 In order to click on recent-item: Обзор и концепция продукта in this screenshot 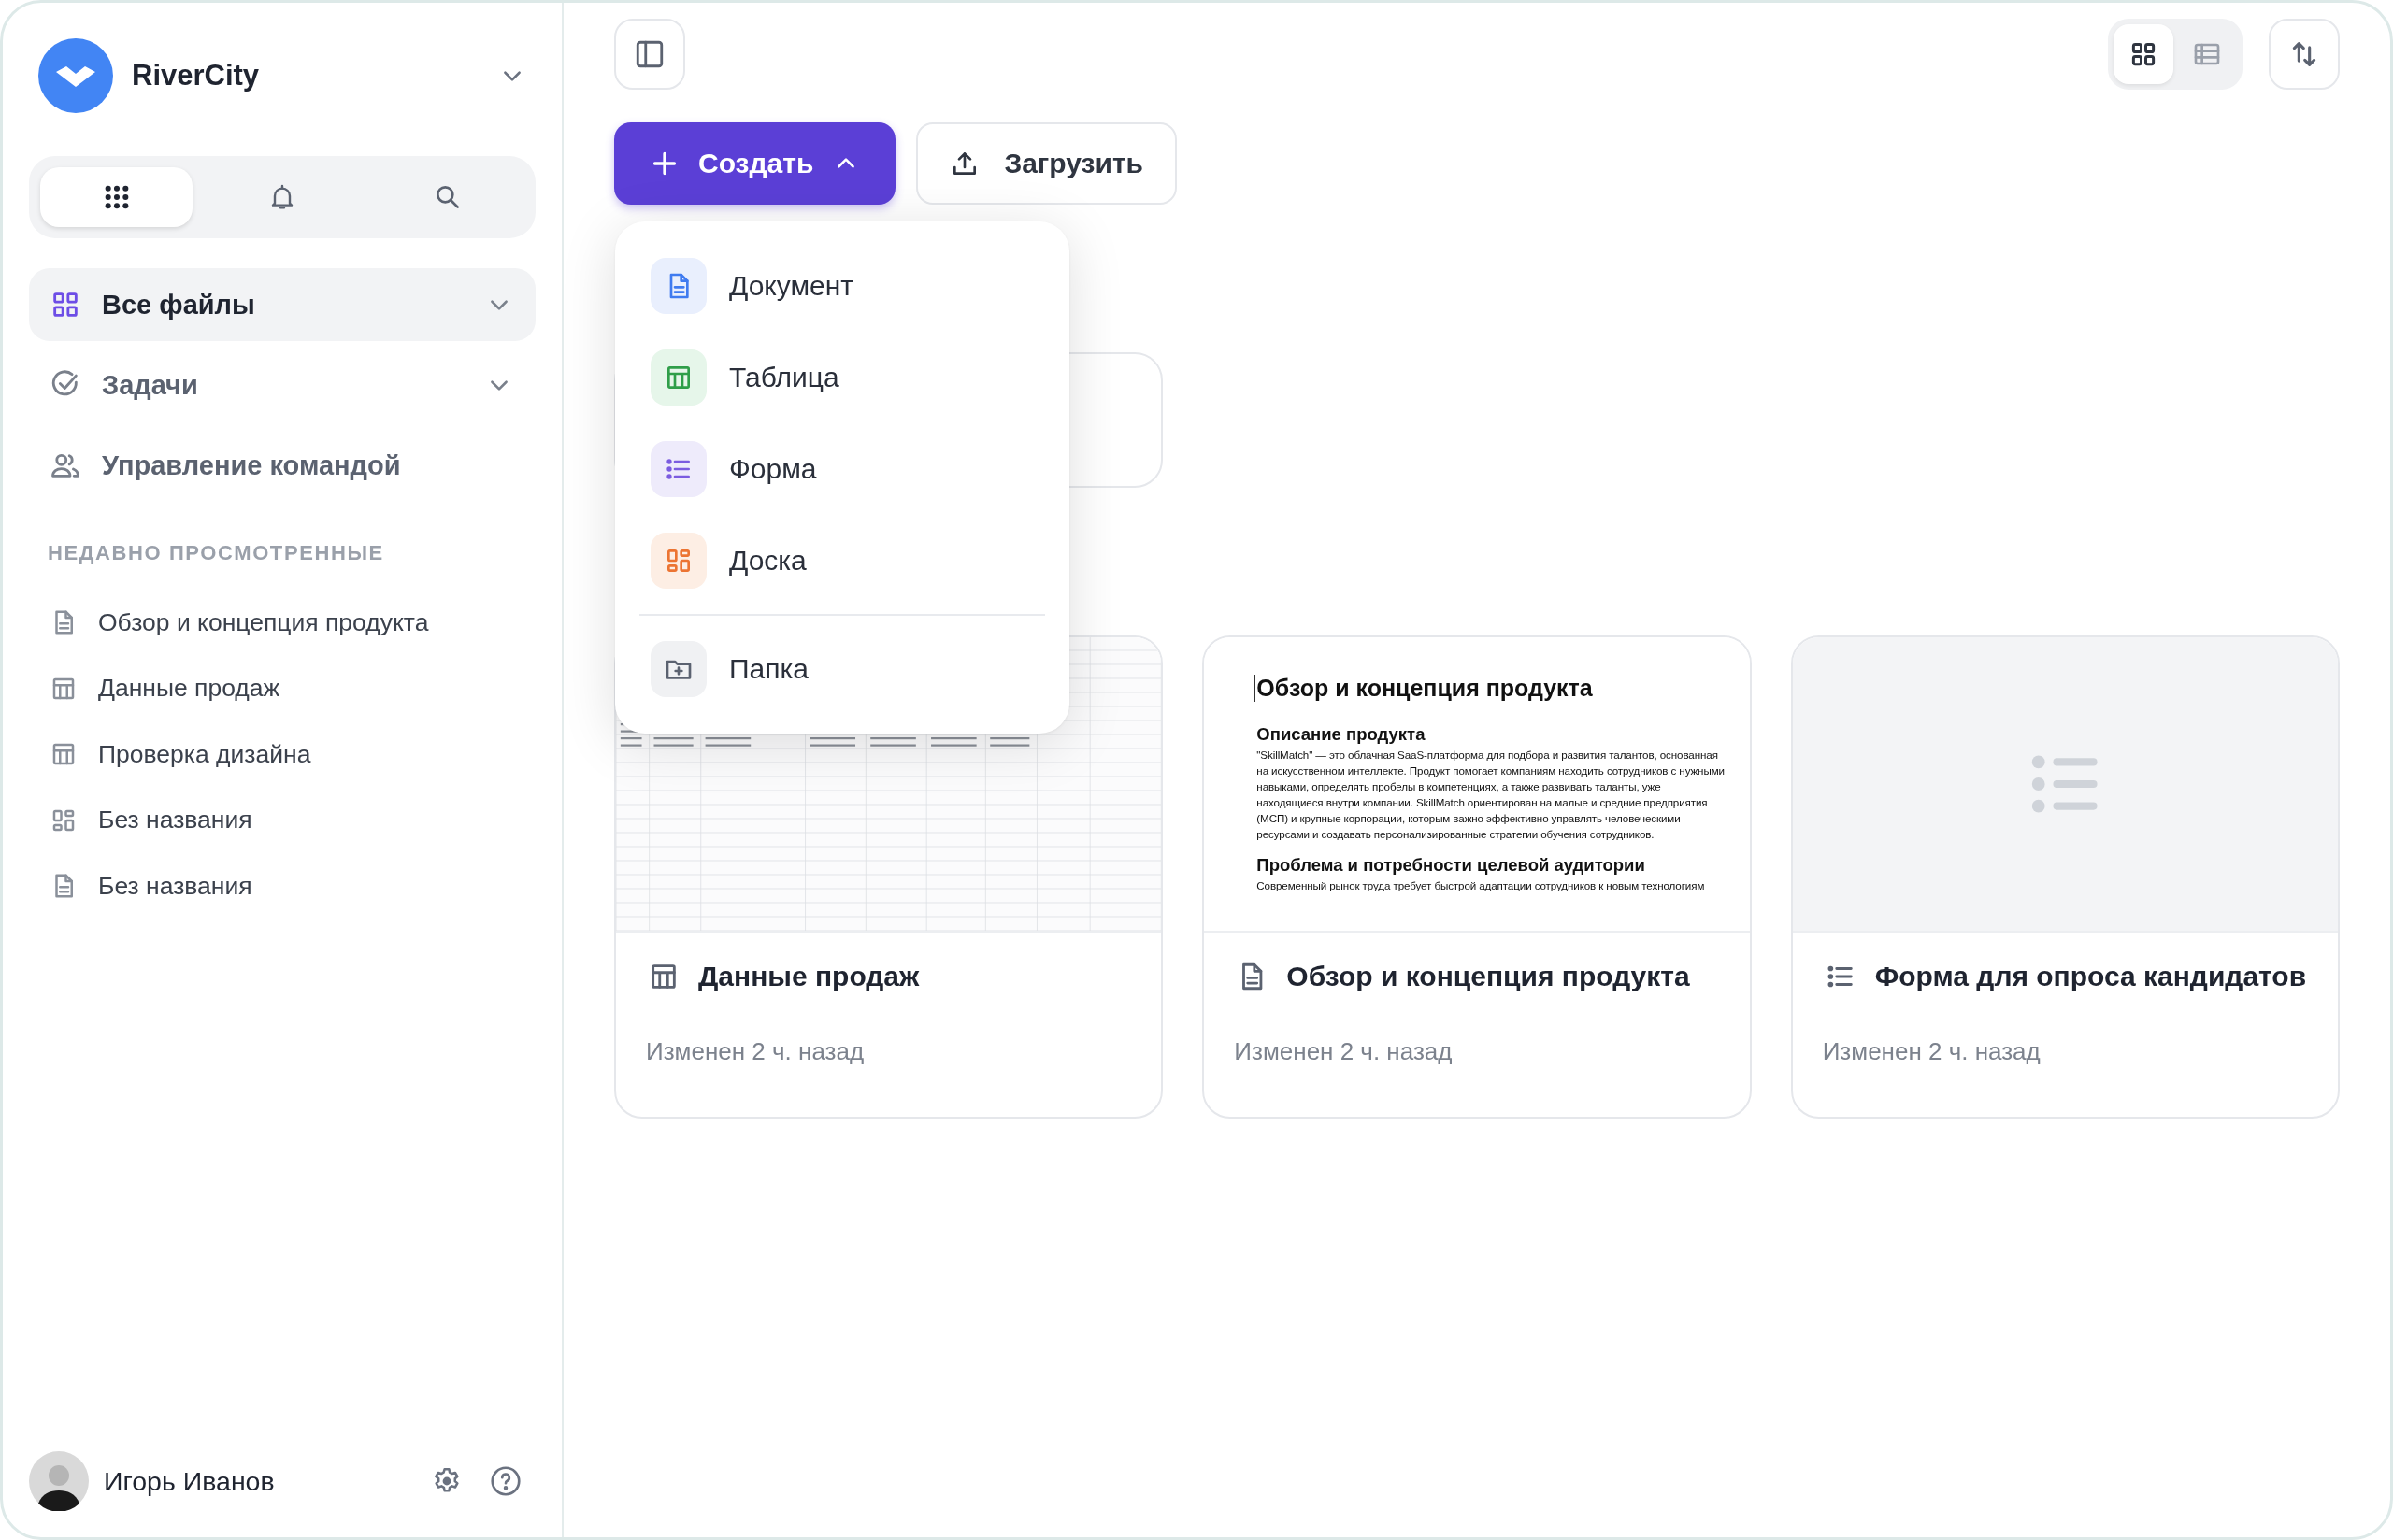, I will do `click(283, 623)`.